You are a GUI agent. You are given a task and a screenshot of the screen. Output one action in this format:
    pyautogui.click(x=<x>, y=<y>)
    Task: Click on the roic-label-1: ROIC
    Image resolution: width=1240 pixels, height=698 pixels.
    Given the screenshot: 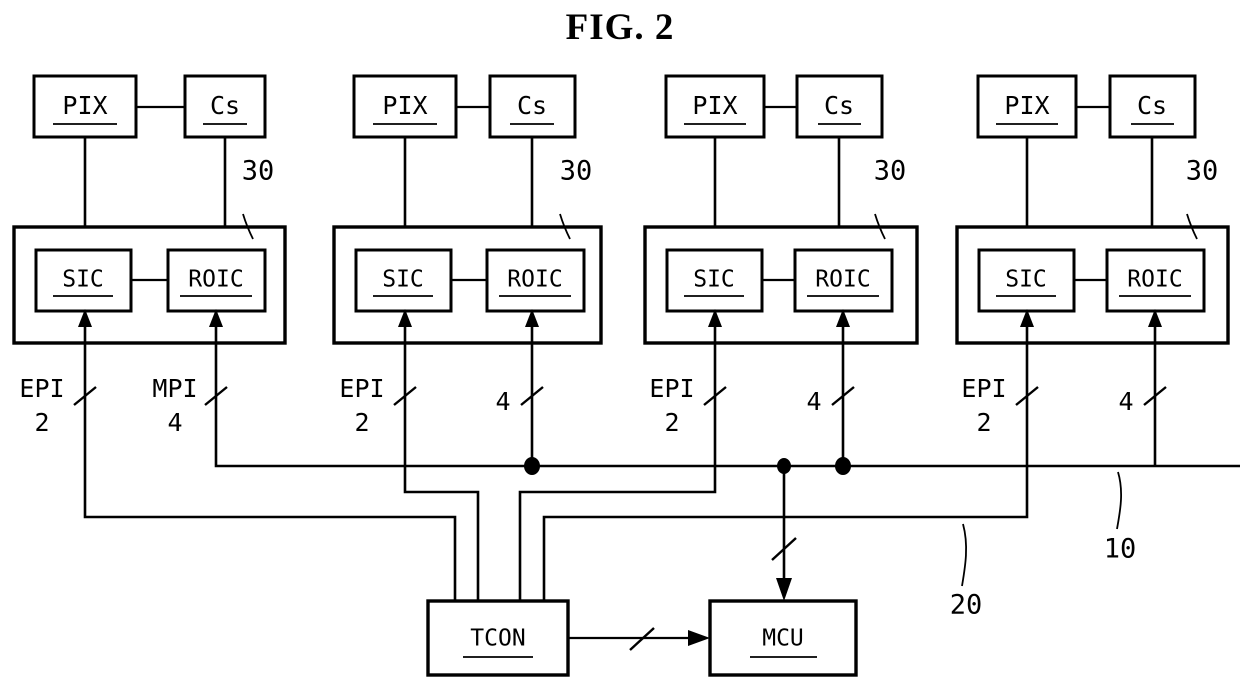 What is the action you would take?
    pyautogui.click(x=534, y=280)
    